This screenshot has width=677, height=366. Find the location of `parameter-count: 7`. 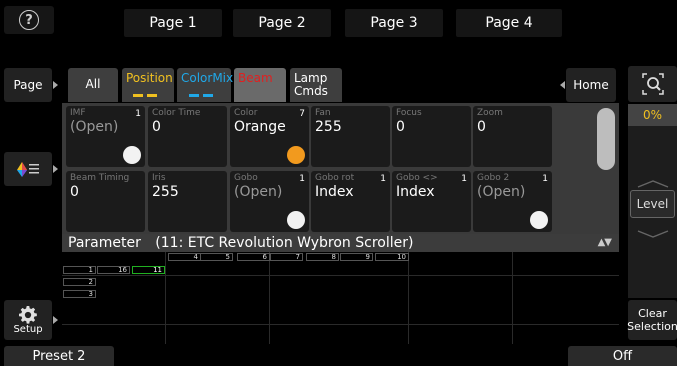

parameter-count: 7 is located at coordinates (302, 114).